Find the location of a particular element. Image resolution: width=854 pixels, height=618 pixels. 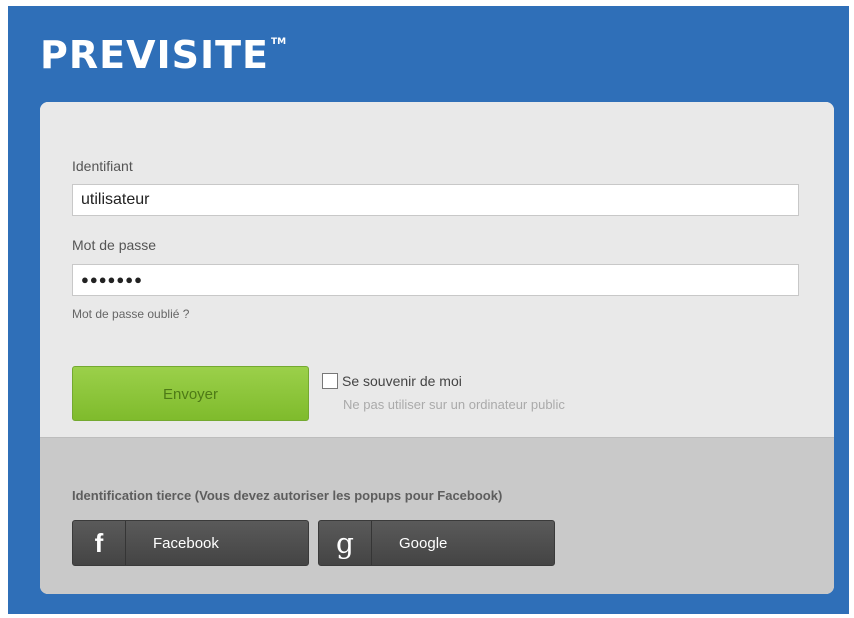

previsite-logo: PRE VISITE TM is located at coordinates (163, 55).